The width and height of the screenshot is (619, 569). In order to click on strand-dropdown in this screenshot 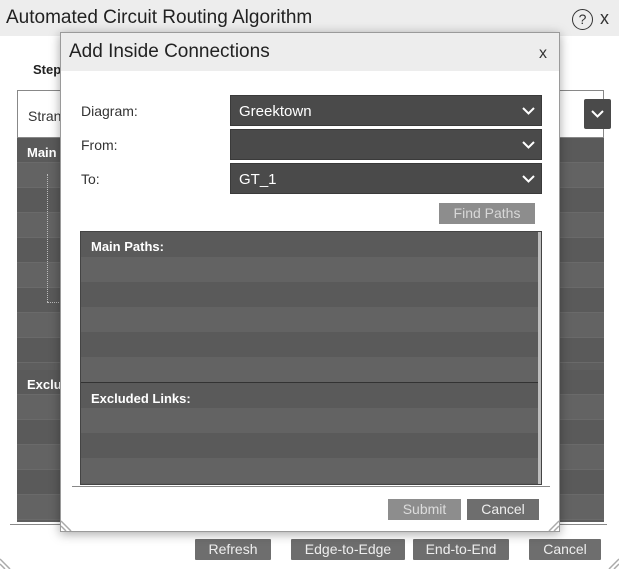, I will do `click(597, 114)`.